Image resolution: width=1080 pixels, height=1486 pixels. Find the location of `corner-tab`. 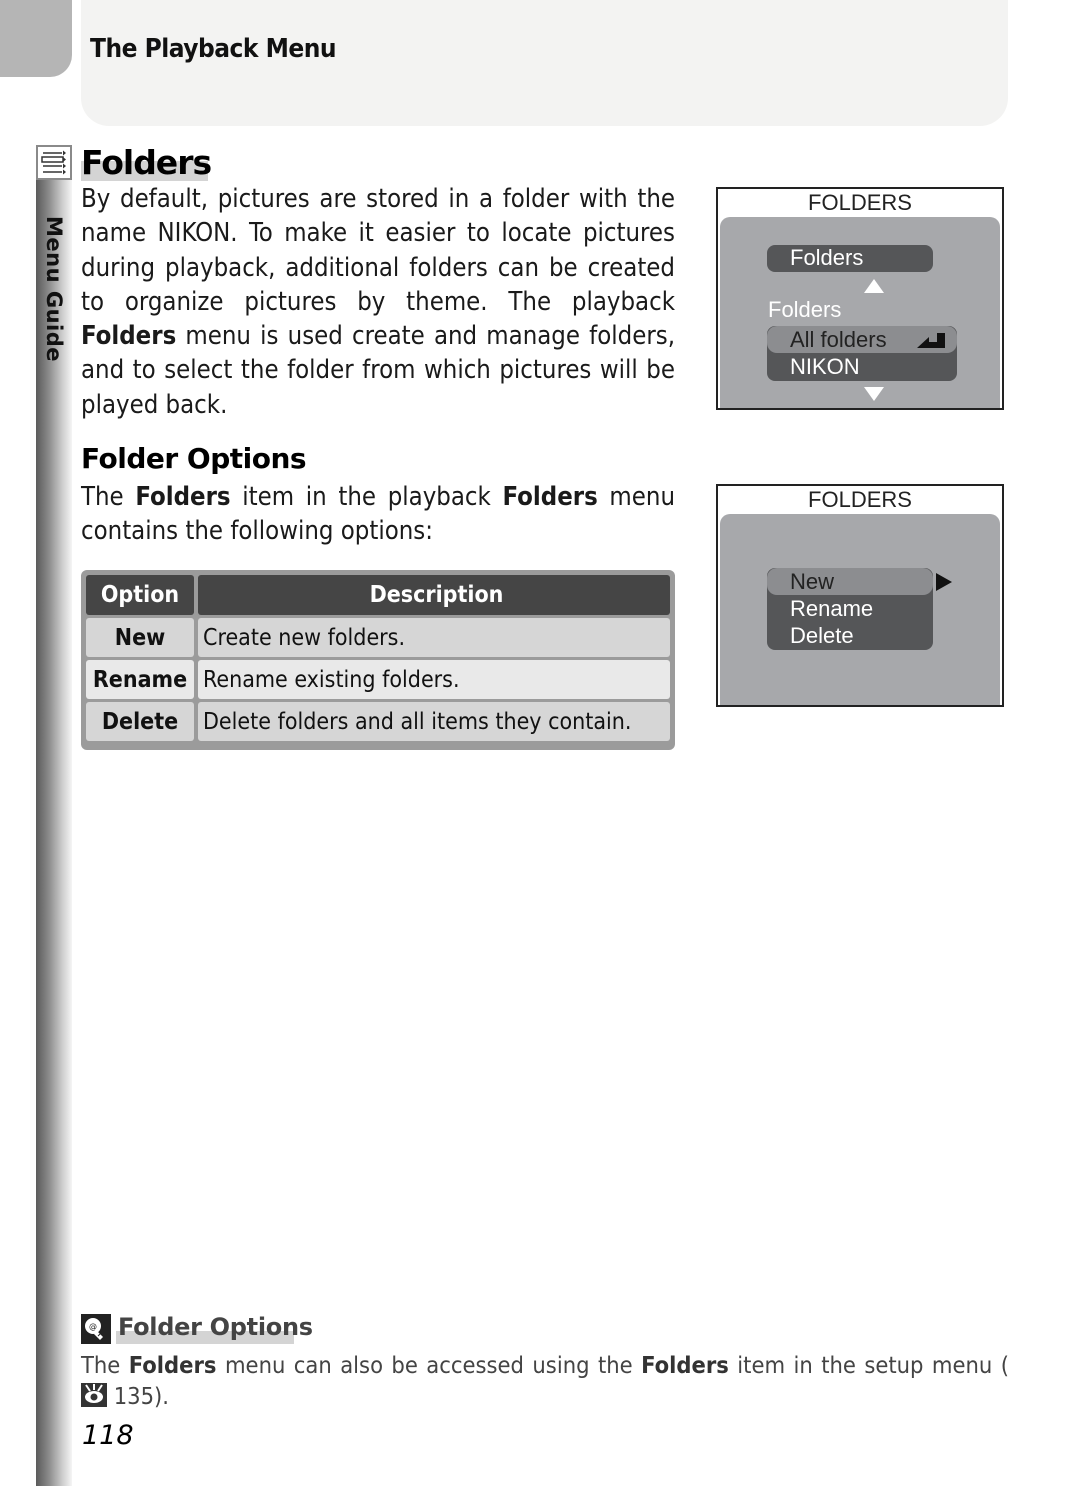

corner-tab is located at coordinates (36, 38).